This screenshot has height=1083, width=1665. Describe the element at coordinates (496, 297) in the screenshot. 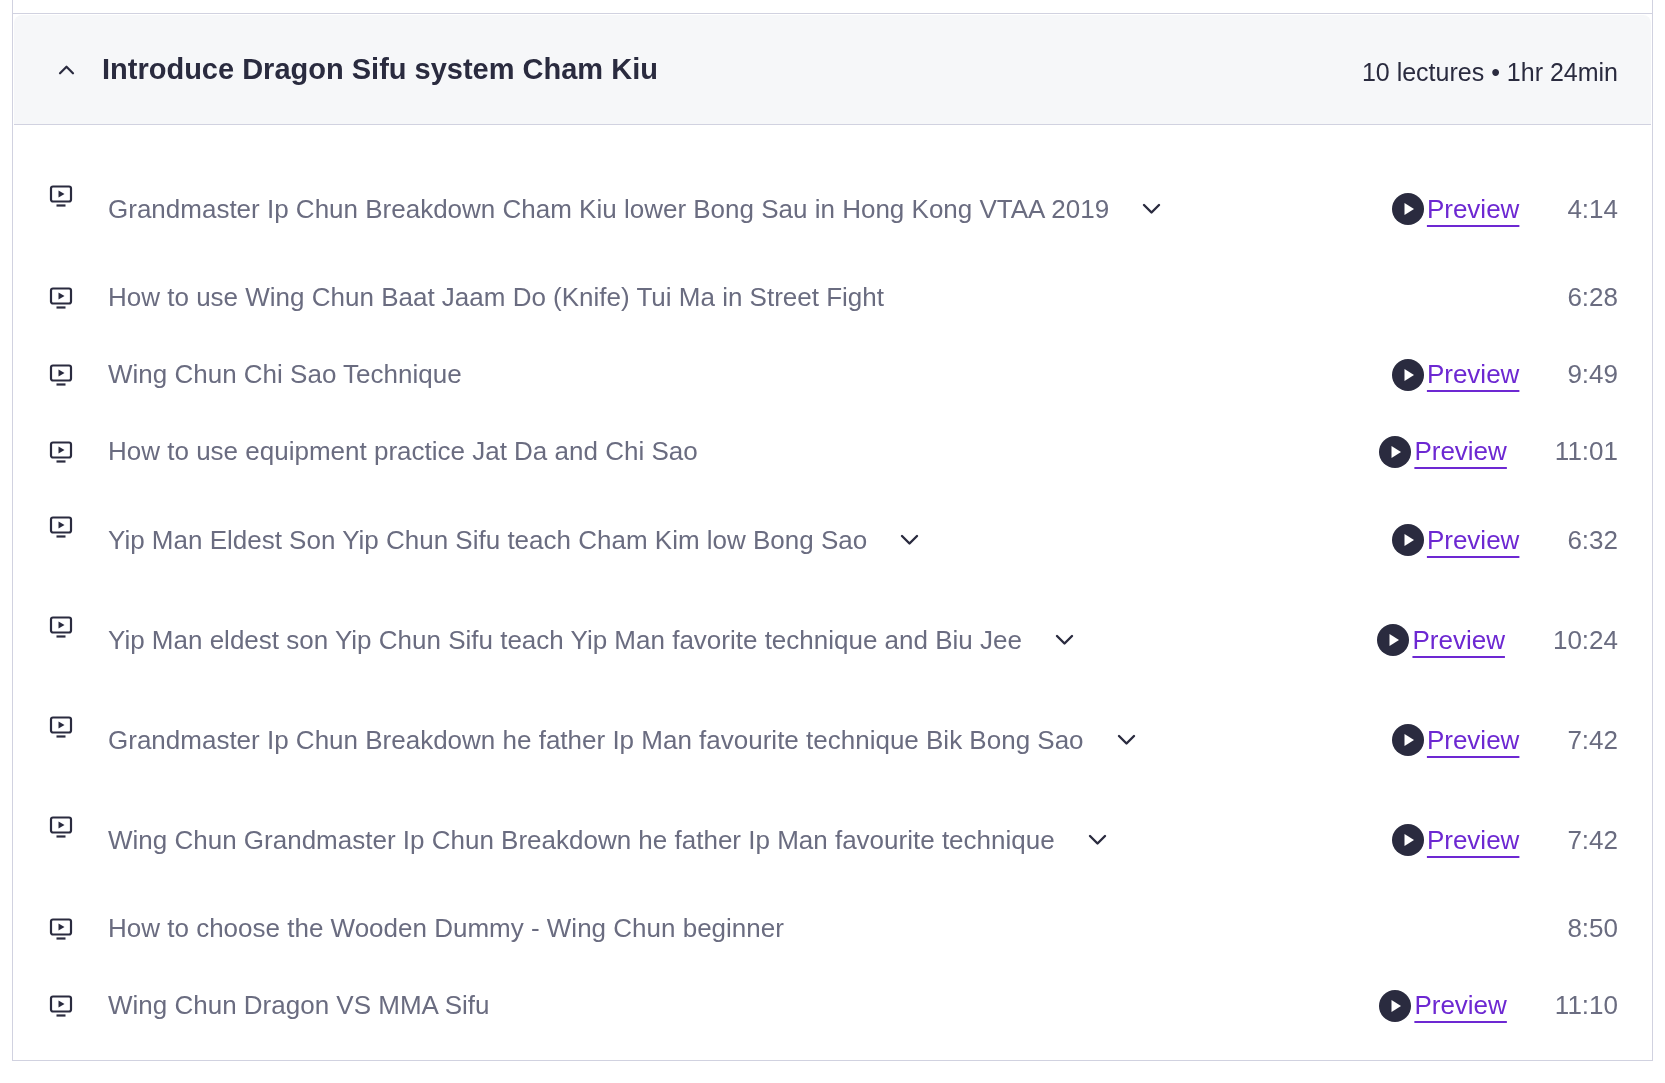

I see `lecture-title: How to use Wing Chun Baat Jaam Do (Knife) Tui Ma in Street Fight` at that location.